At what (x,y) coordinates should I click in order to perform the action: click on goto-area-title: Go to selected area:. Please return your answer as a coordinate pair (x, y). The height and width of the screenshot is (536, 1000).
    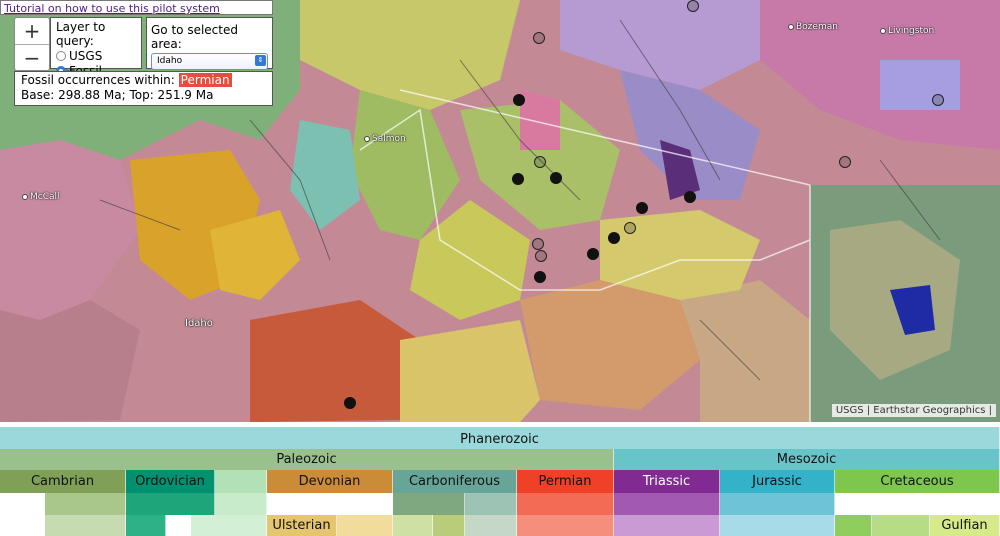
    Looking at the image, I should click on (194, 37).